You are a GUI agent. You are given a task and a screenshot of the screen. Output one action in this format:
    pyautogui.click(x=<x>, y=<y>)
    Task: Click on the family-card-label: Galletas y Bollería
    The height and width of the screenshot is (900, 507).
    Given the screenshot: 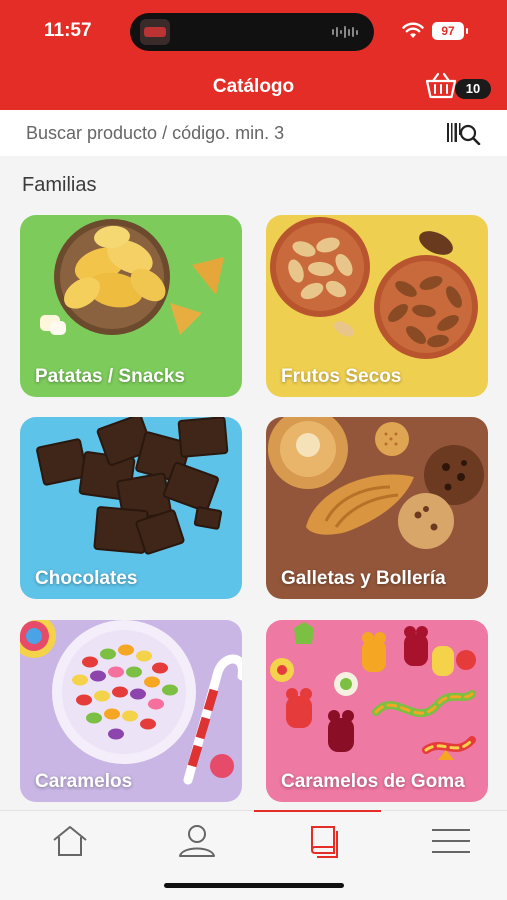 What is the action you would take?
    pyautogui.click(x=363, y=578)
    